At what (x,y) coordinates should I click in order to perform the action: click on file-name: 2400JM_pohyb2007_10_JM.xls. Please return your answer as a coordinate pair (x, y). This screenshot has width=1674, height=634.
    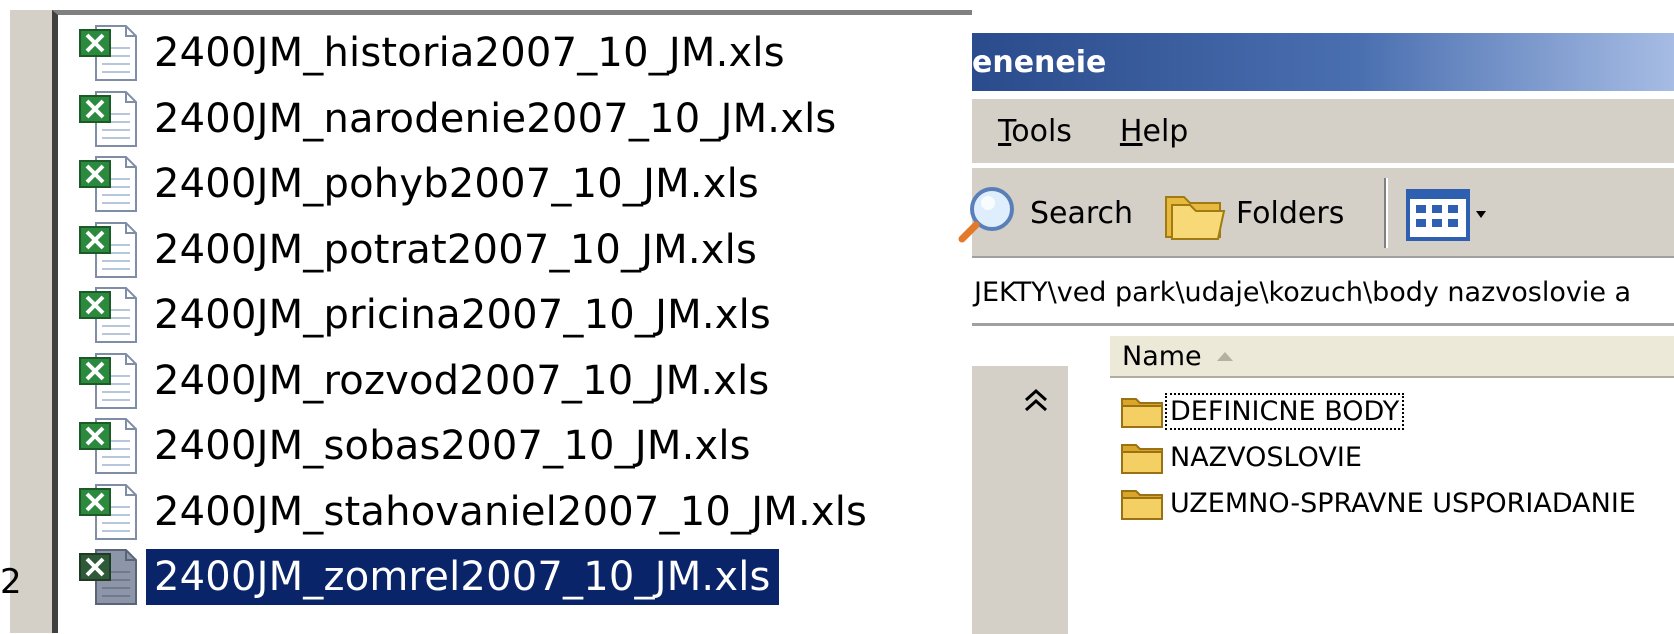
    Looking at the image, I should click on (456, 184).